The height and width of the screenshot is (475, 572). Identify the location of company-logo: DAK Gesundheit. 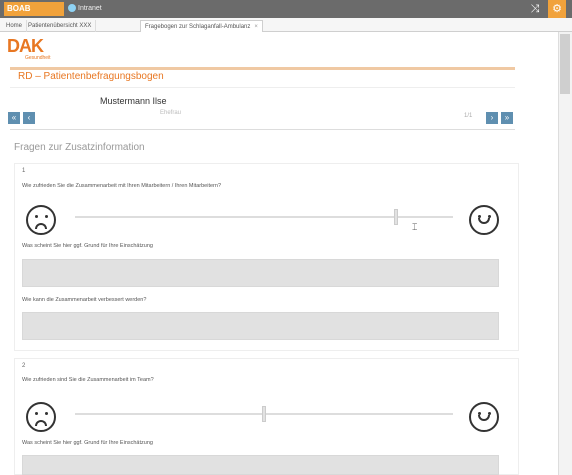
(34, 50).